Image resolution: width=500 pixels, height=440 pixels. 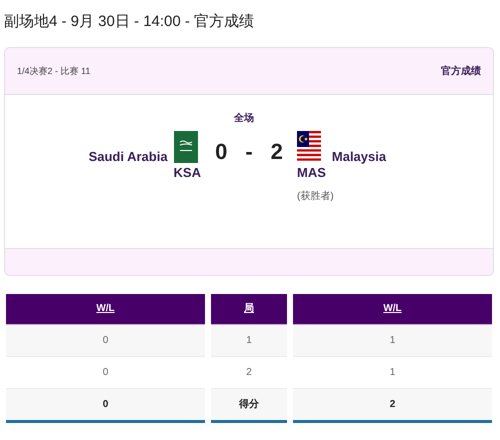 I want to click on team-code: KSA, so click(x=187, y=172).